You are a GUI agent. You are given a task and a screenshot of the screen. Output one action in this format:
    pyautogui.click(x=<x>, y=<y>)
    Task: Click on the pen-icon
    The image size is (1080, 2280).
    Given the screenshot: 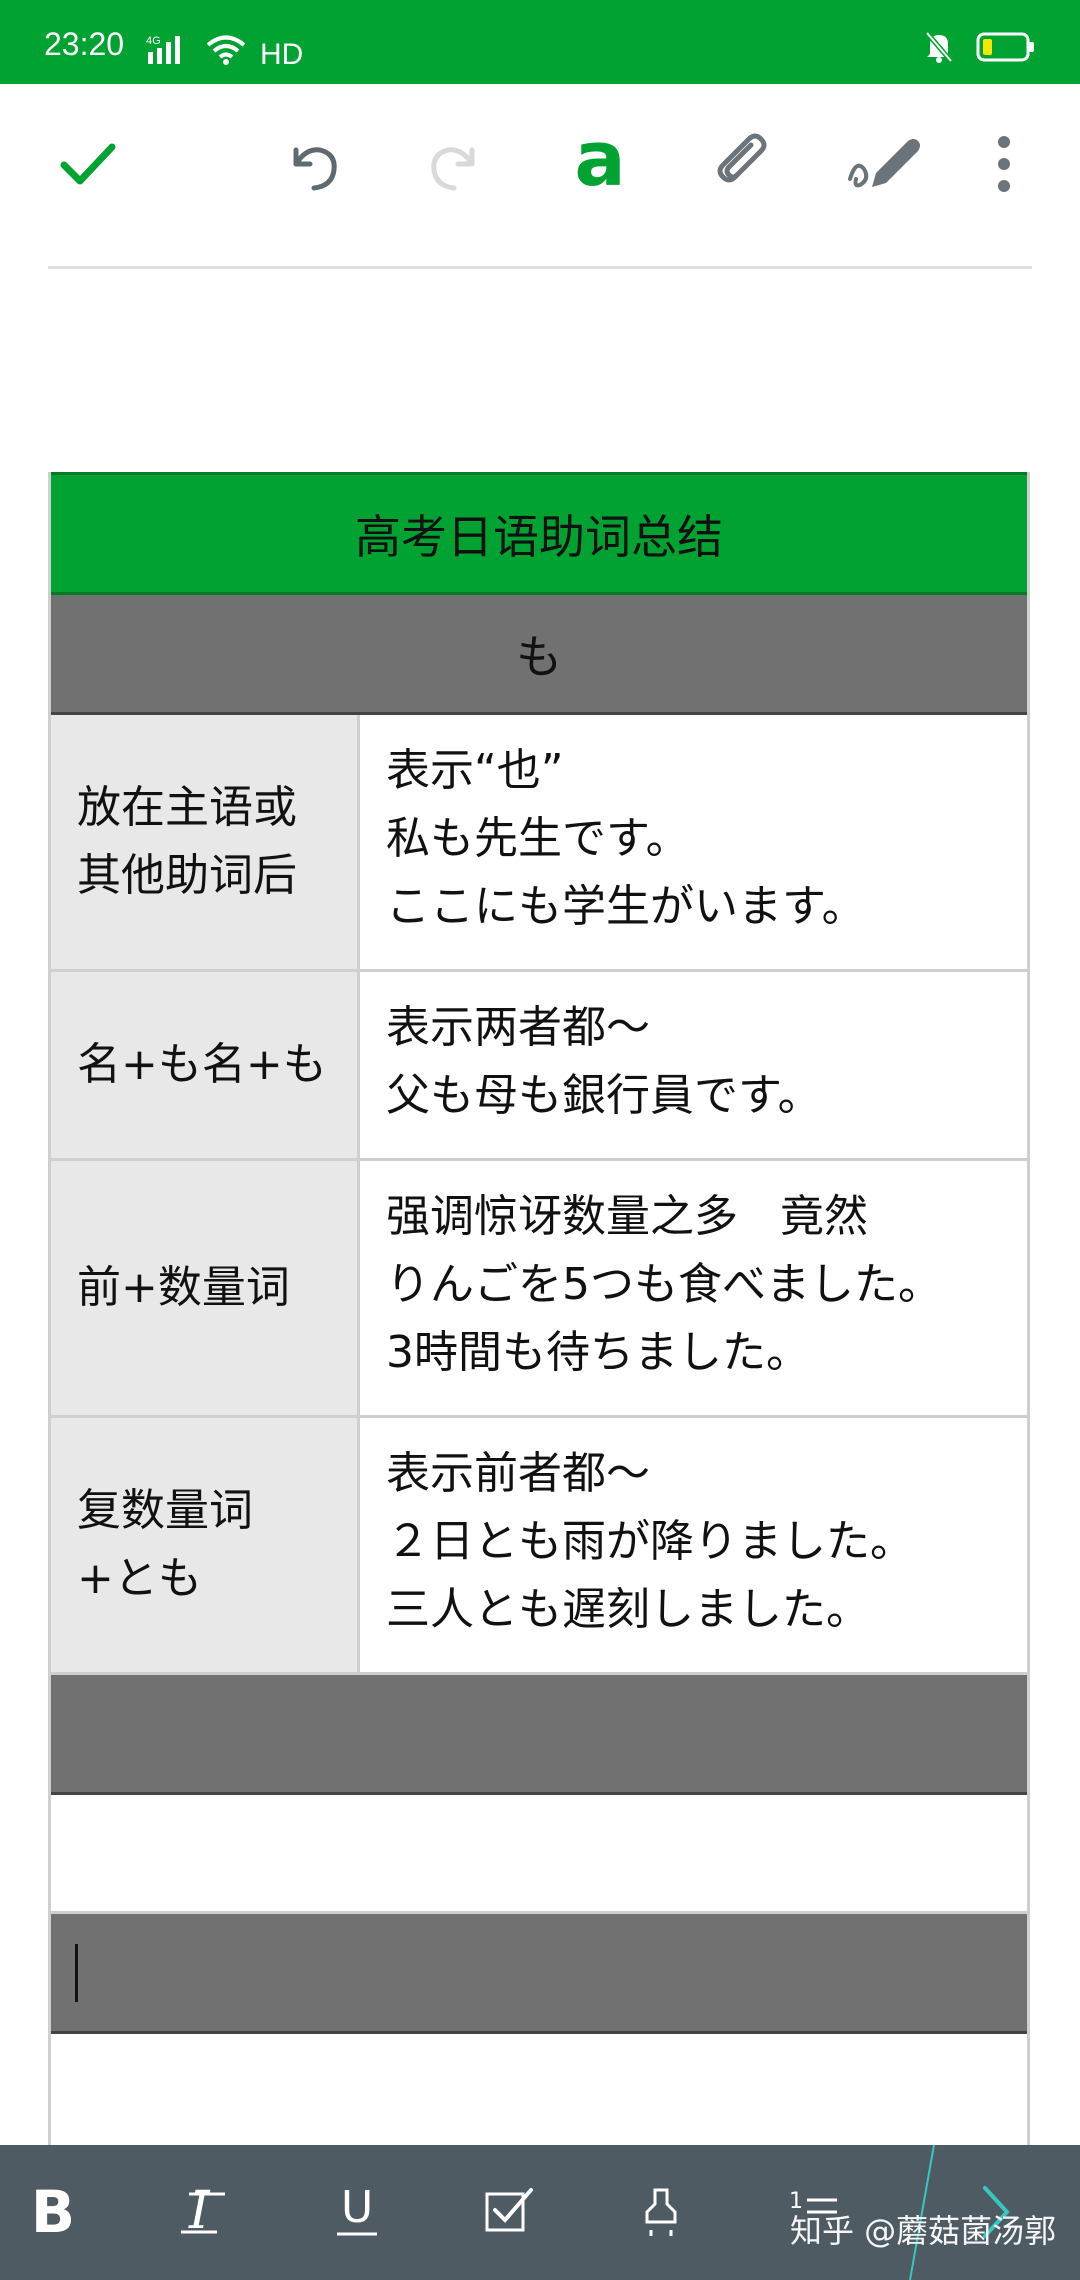 What is the action you would take?
    pyautogui.click(x=884, y=163)
    